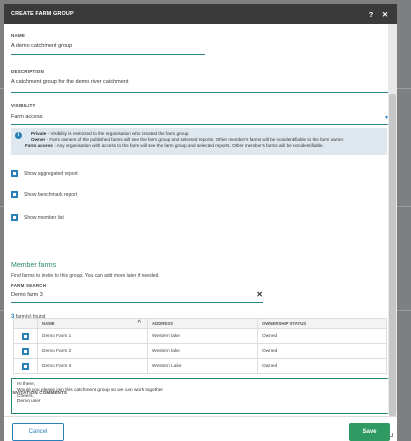 The width and height of the screenshot is (411, 441). I want to click on visibility-field: VISIBILITY Farm access ▼, so click(201, 114).